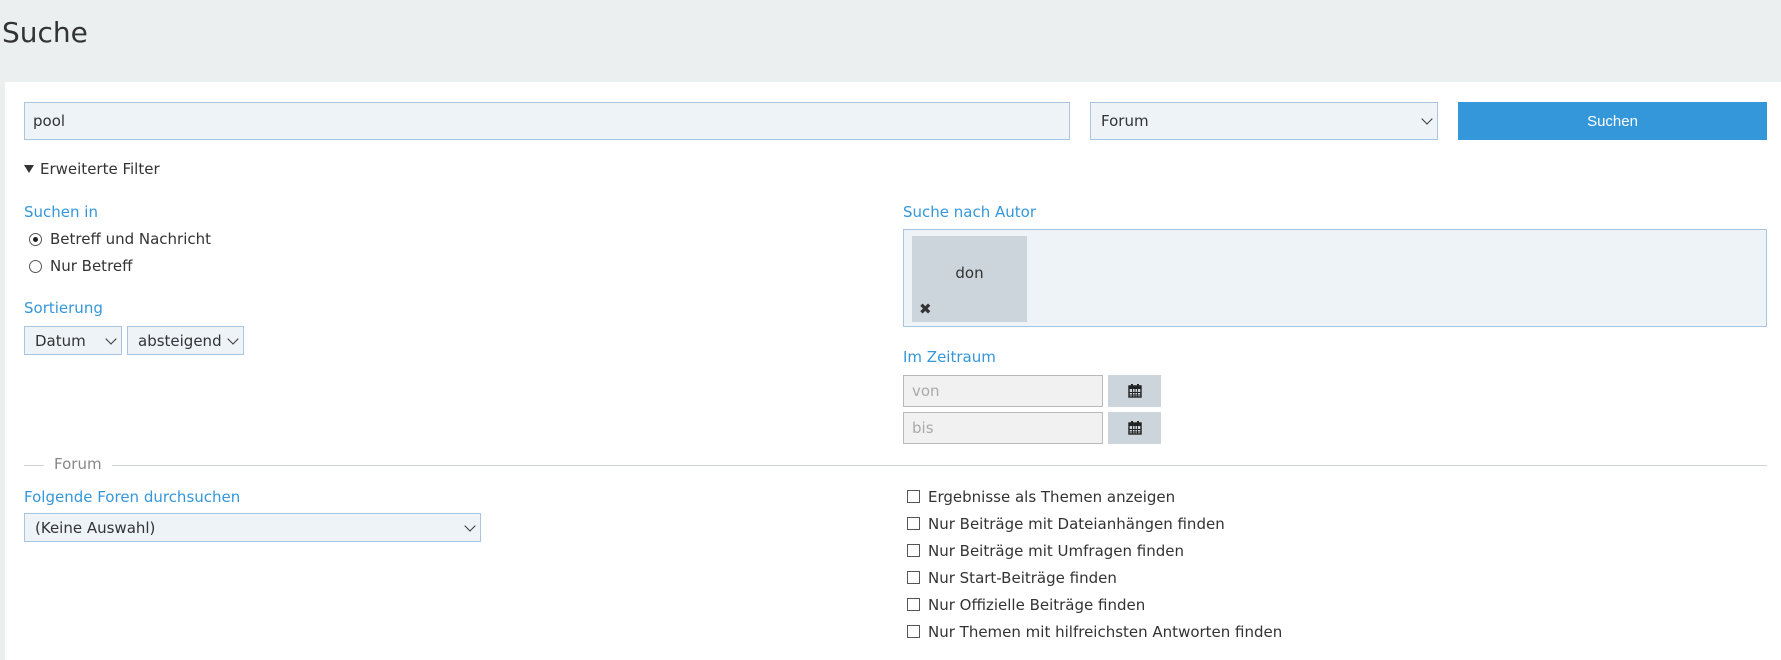 This screenshot has width=1781, height=660. What do you see at coordinates (252, 527) in the screenshot?
I see `forums-select: (Keine Auswahl)` at bounding box center [252, 527].